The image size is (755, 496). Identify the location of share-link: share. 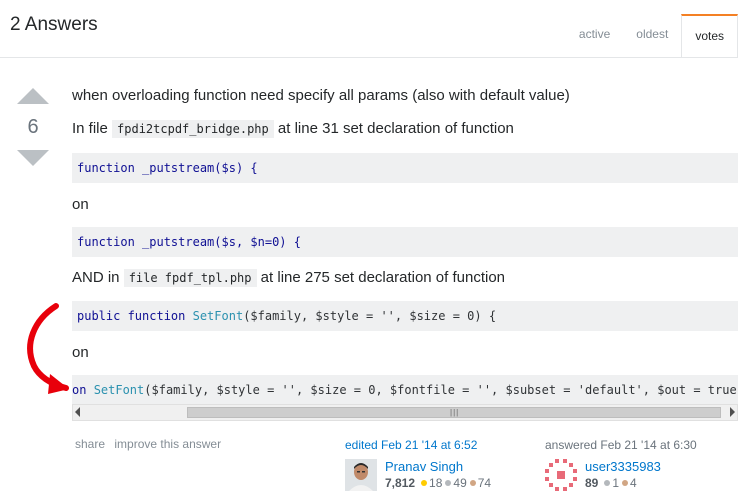
(90, 444).